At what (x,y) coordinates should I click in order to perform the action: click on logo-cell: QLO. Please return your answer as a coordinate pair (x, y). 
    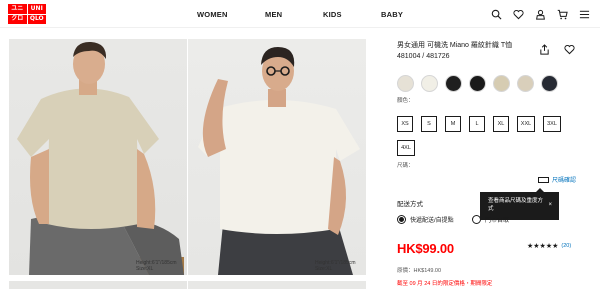
    Looking at the image, I should click on (36, 19).